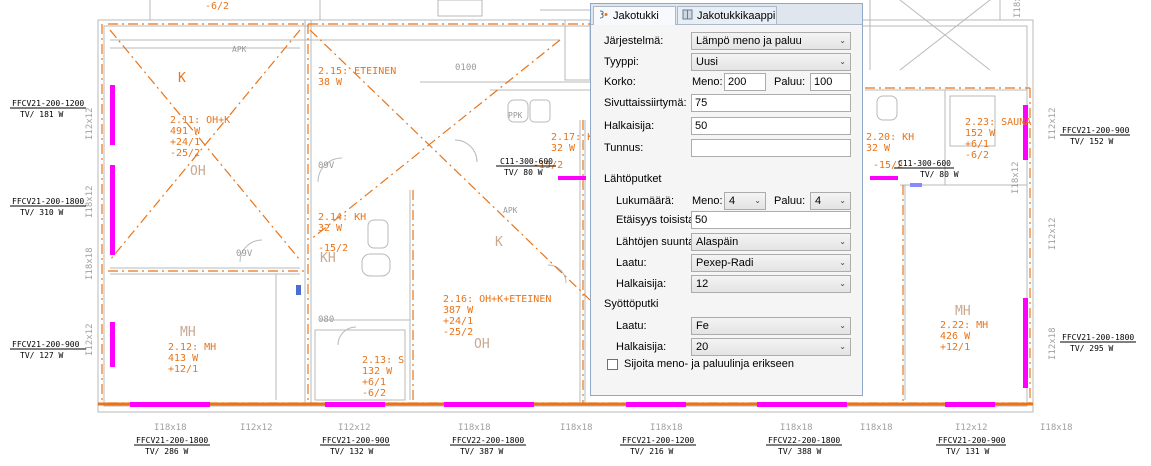 This screenshot has width=1151, height=466. What do you see at coordinates (1095, 136) in the screenshot?
I see `radiator-label: FFCV21-200-900 TV/ 152 W` at bounding box center [1095, 136].